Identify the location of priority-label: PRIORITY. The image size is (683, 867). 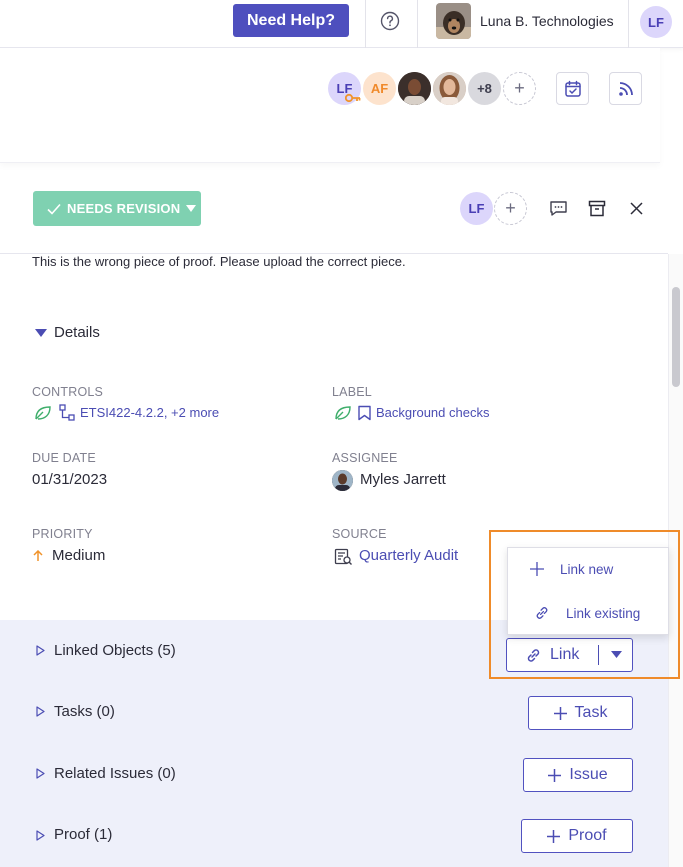
(62, 534).